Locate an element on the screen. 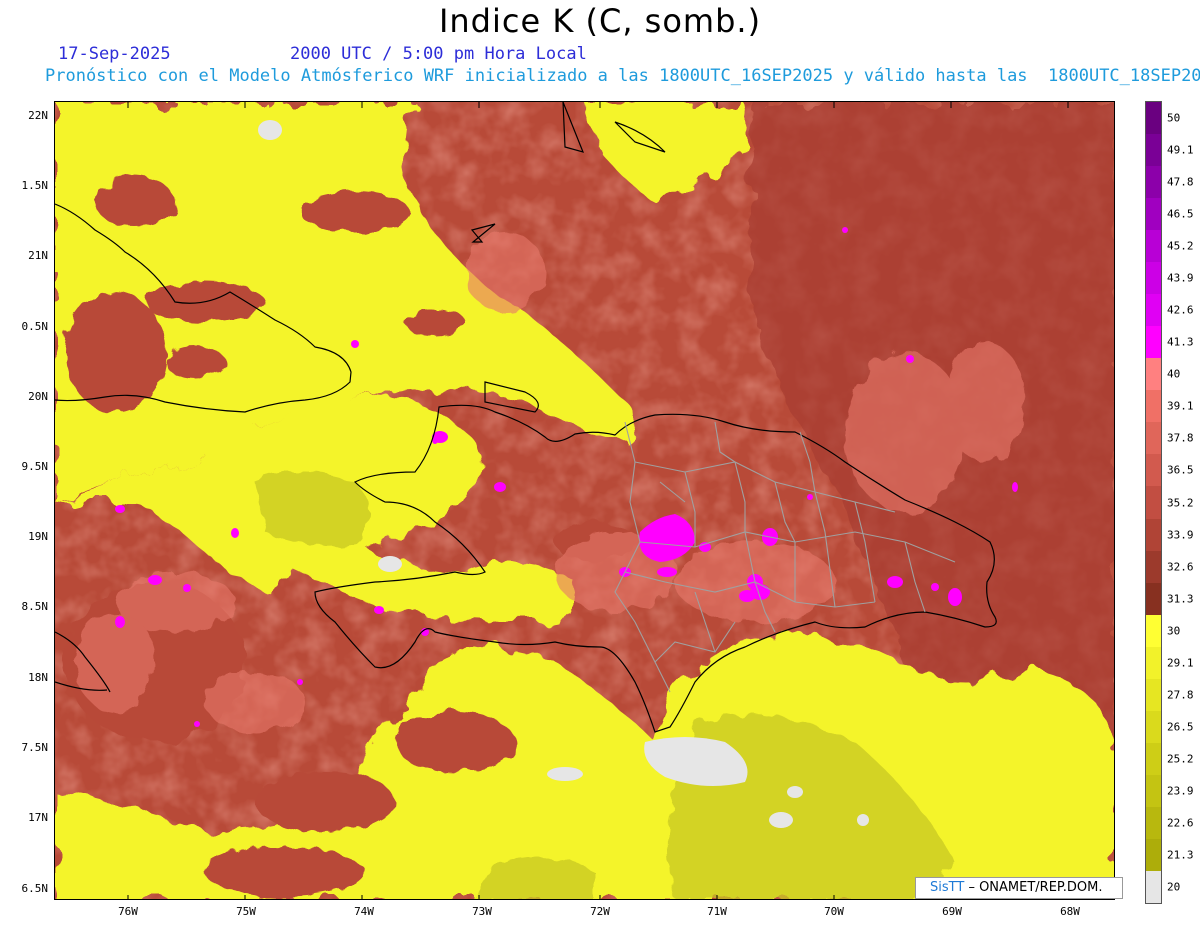  lon-label: 76W is located at coordinates (128, 911).